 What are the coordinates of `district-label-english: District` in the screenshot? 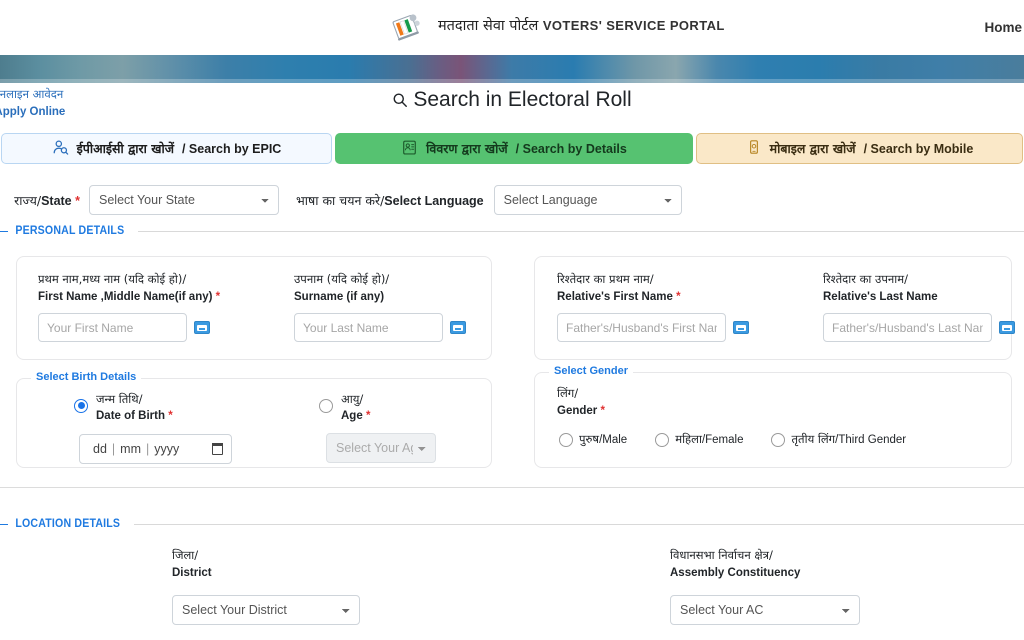 It's located at (192, 572).